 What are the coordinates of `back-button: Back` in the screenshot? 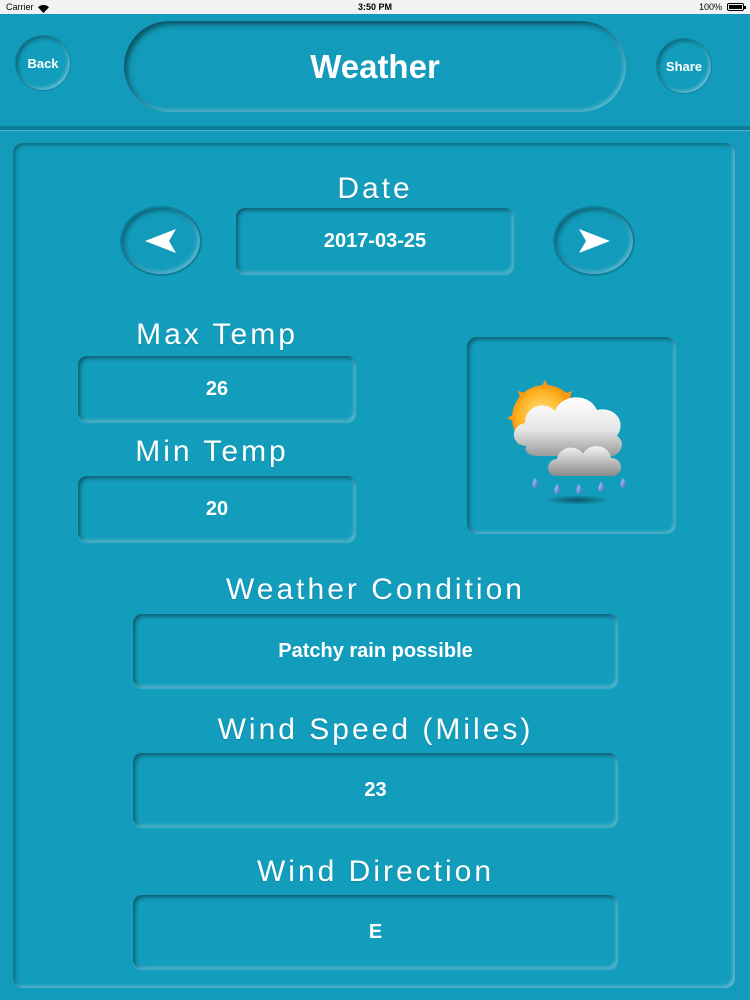 It's located at (43, 63).